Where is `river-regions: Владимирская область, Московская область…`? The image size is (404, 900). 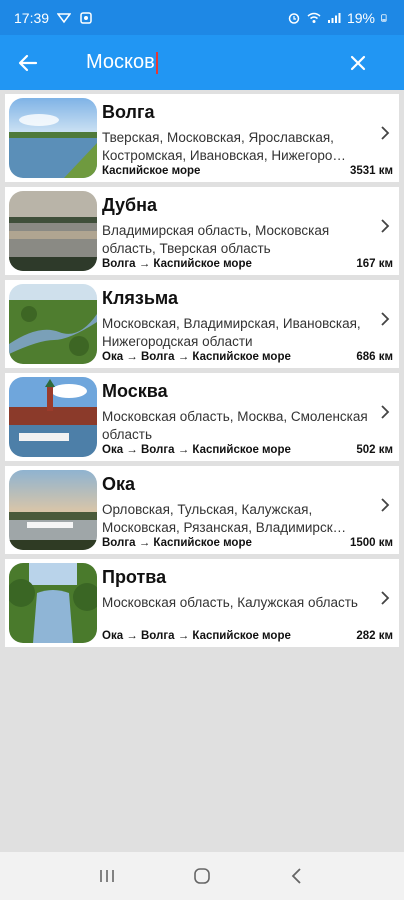
river-regions: Владимирская область, Московская область… is located at coordinates (216, 239).